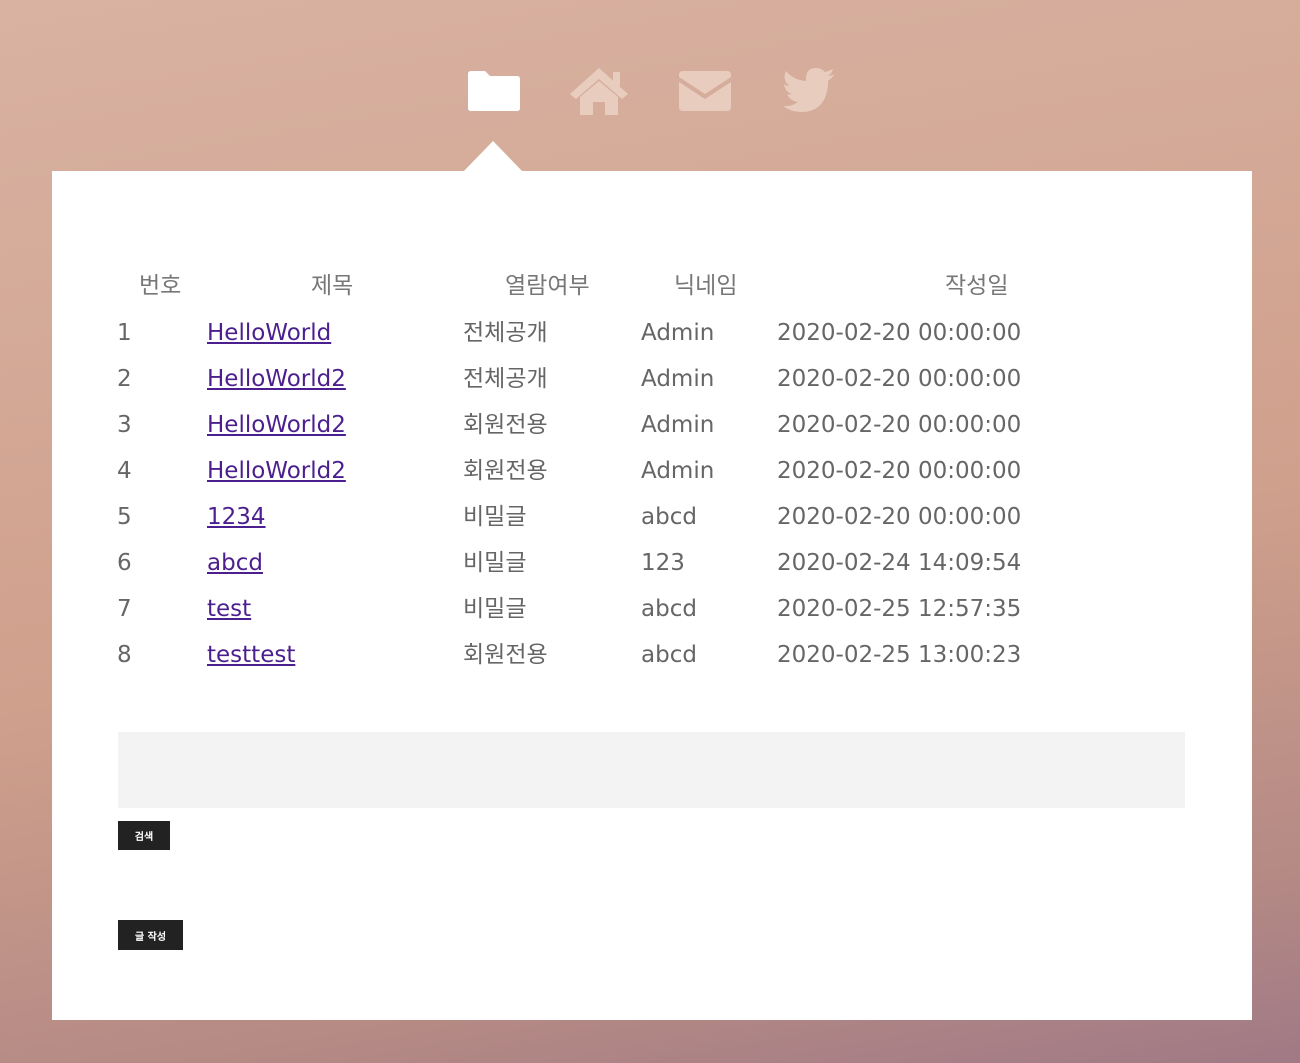  I want to click on post-title-link: abcd, so click(235, 563).